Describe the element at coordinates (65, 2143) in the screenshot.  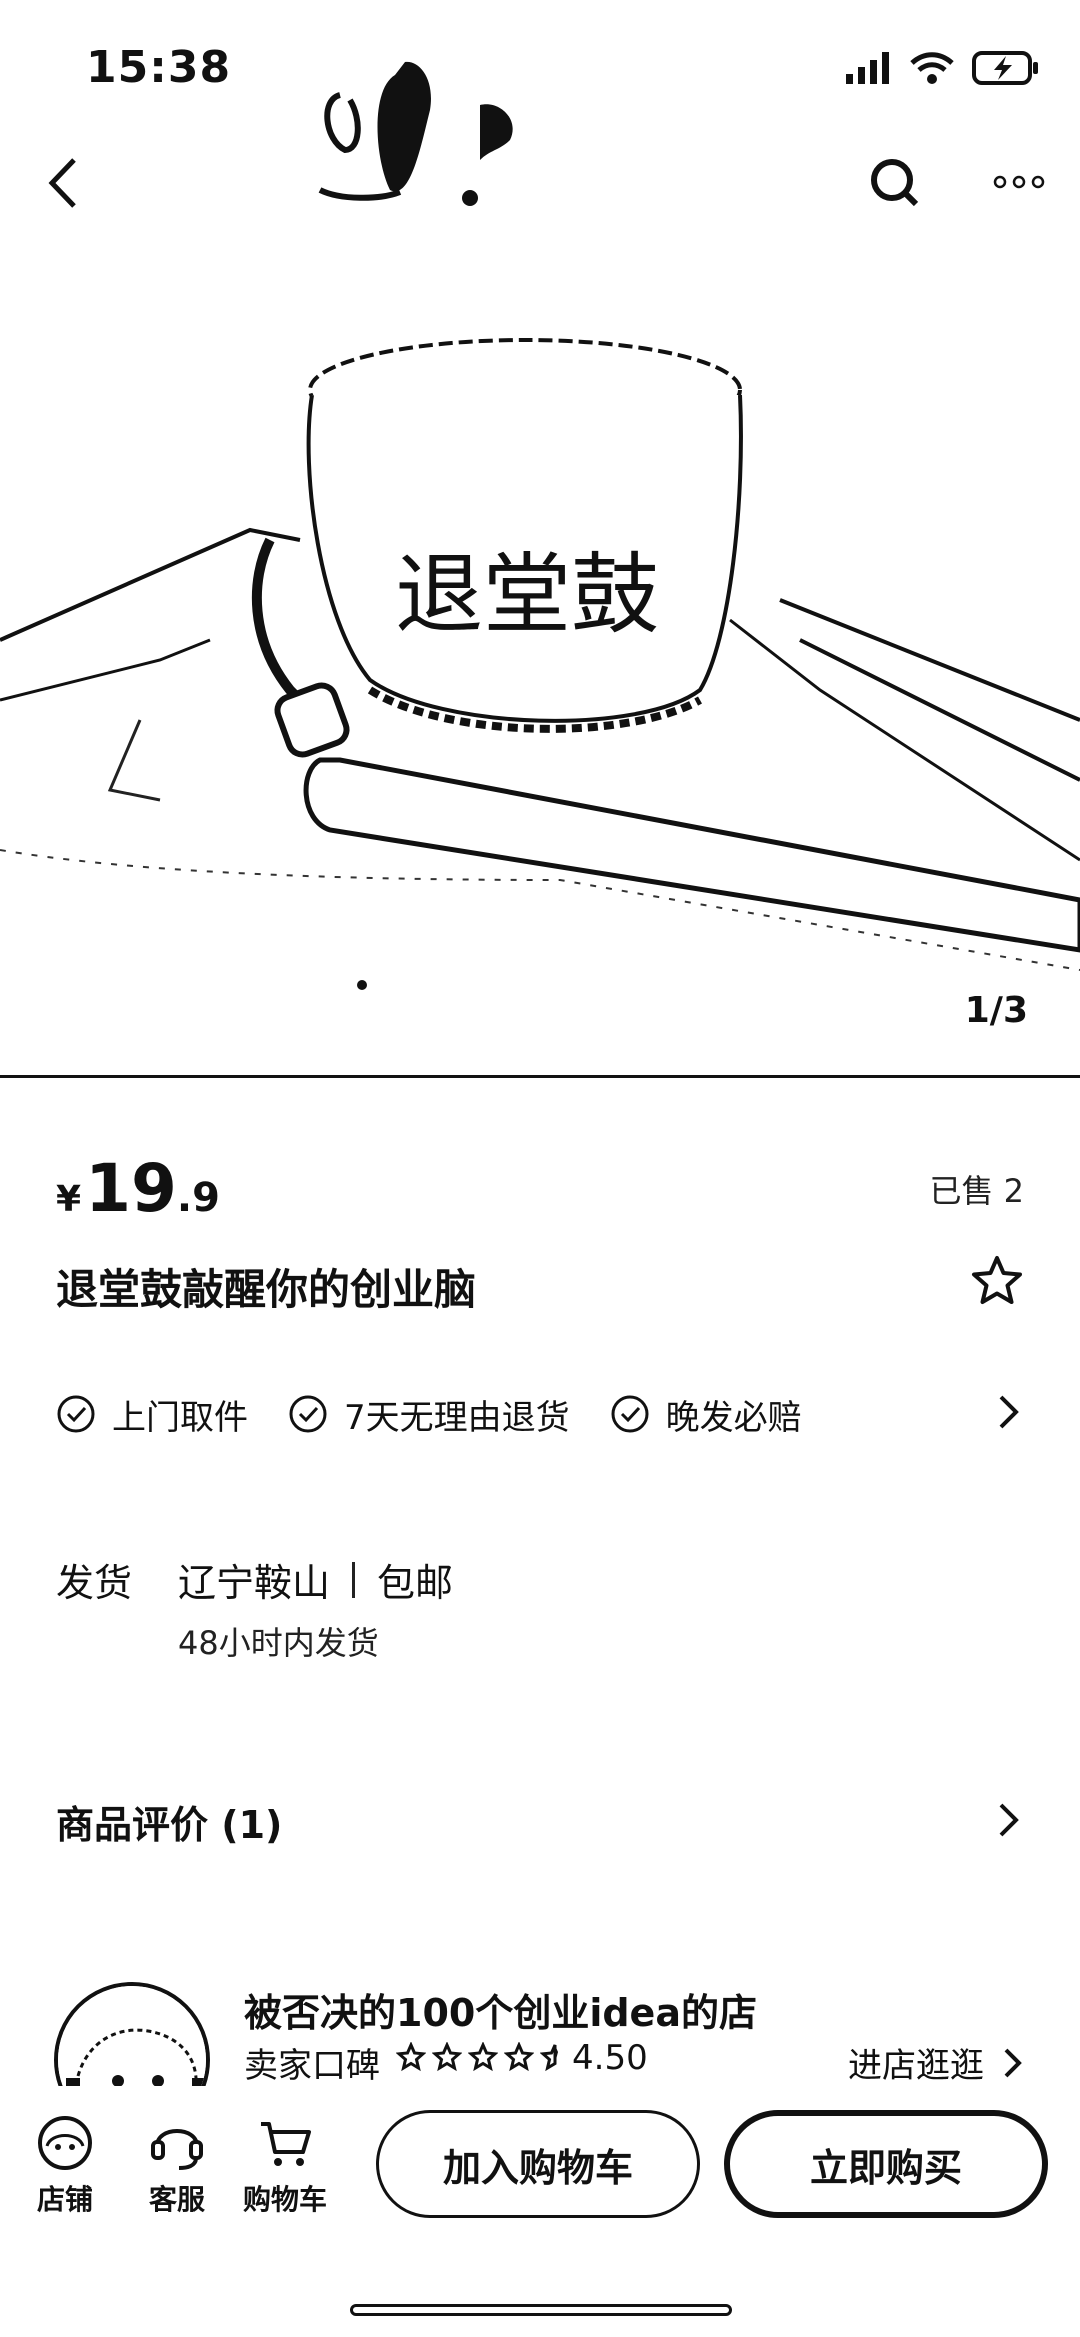
I see `store-avatar-icon` at that location.